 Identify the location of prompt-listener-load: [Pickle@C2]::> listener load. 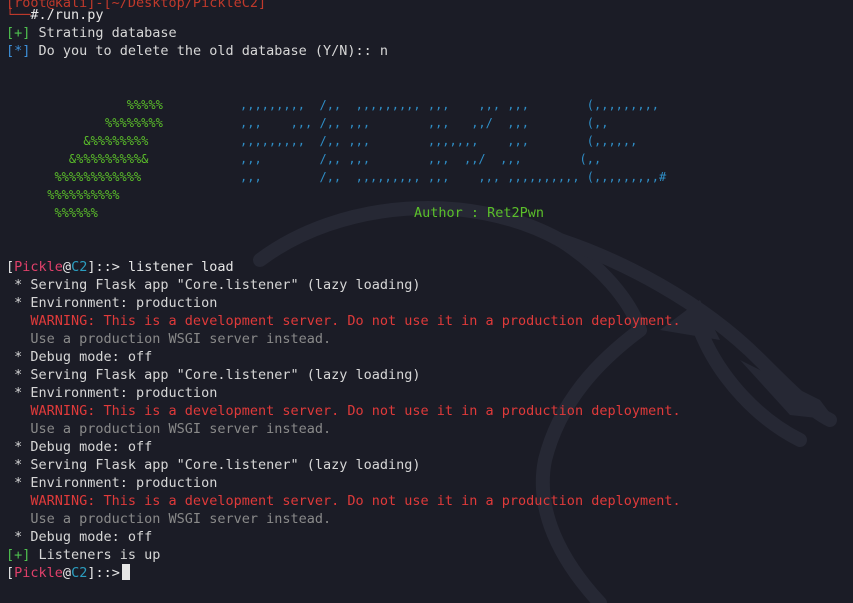
(120, 267).